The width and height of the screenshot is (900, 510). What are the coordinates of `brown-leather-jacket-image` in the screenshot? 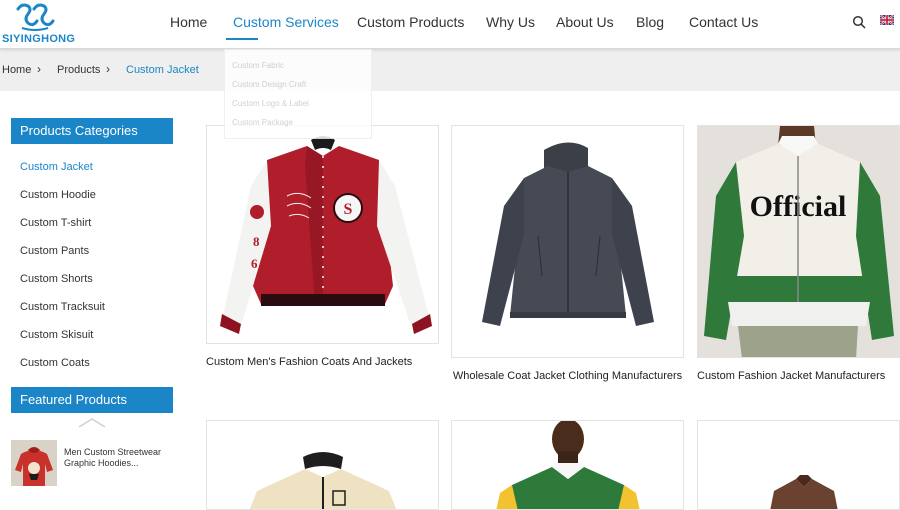 It's located at (804, 492).